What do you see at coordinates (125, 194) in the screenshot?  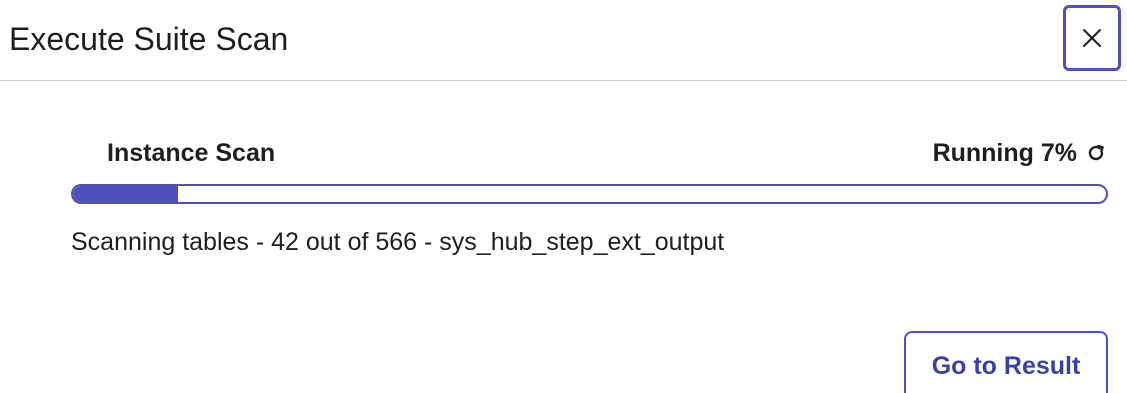 I see `scan-progress-fill` at bounding box center [125, 194].